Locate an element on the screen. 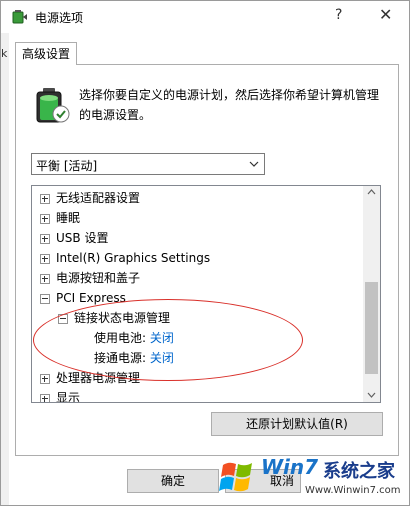 The height and width of the screenshot is (507, 410). tree-item-label: 睡眠 is located at coordinates (68, 218).